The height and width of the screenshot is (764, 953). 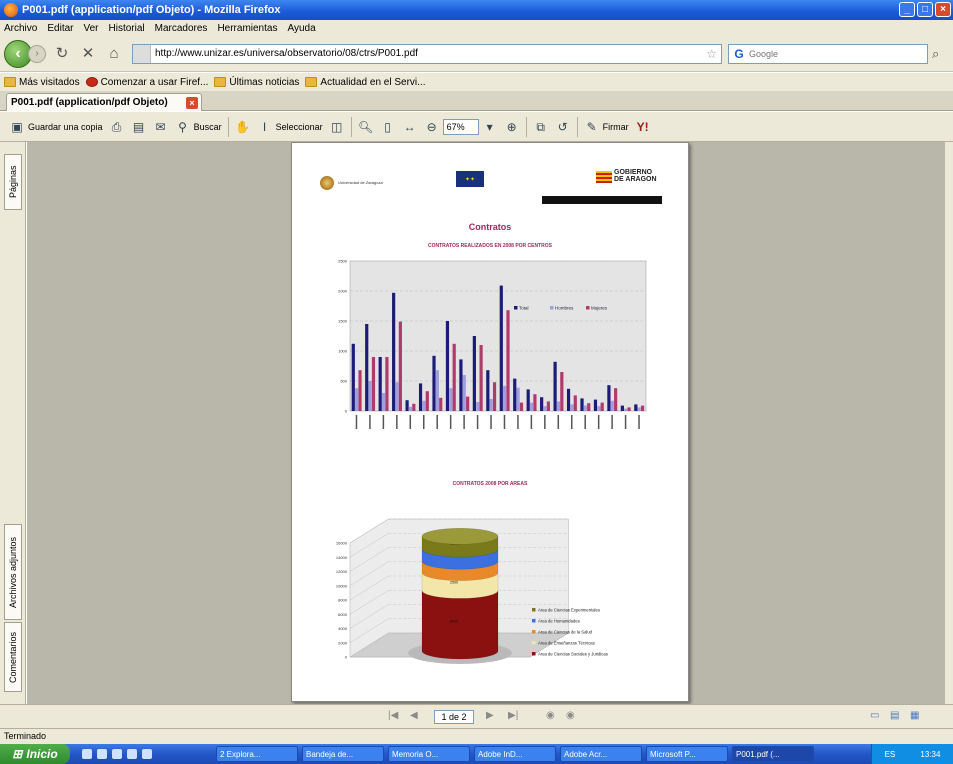 What do you see at coordinates (375, 53) in the screenshot?
I see `url-input` at bounding box center [375, 53].